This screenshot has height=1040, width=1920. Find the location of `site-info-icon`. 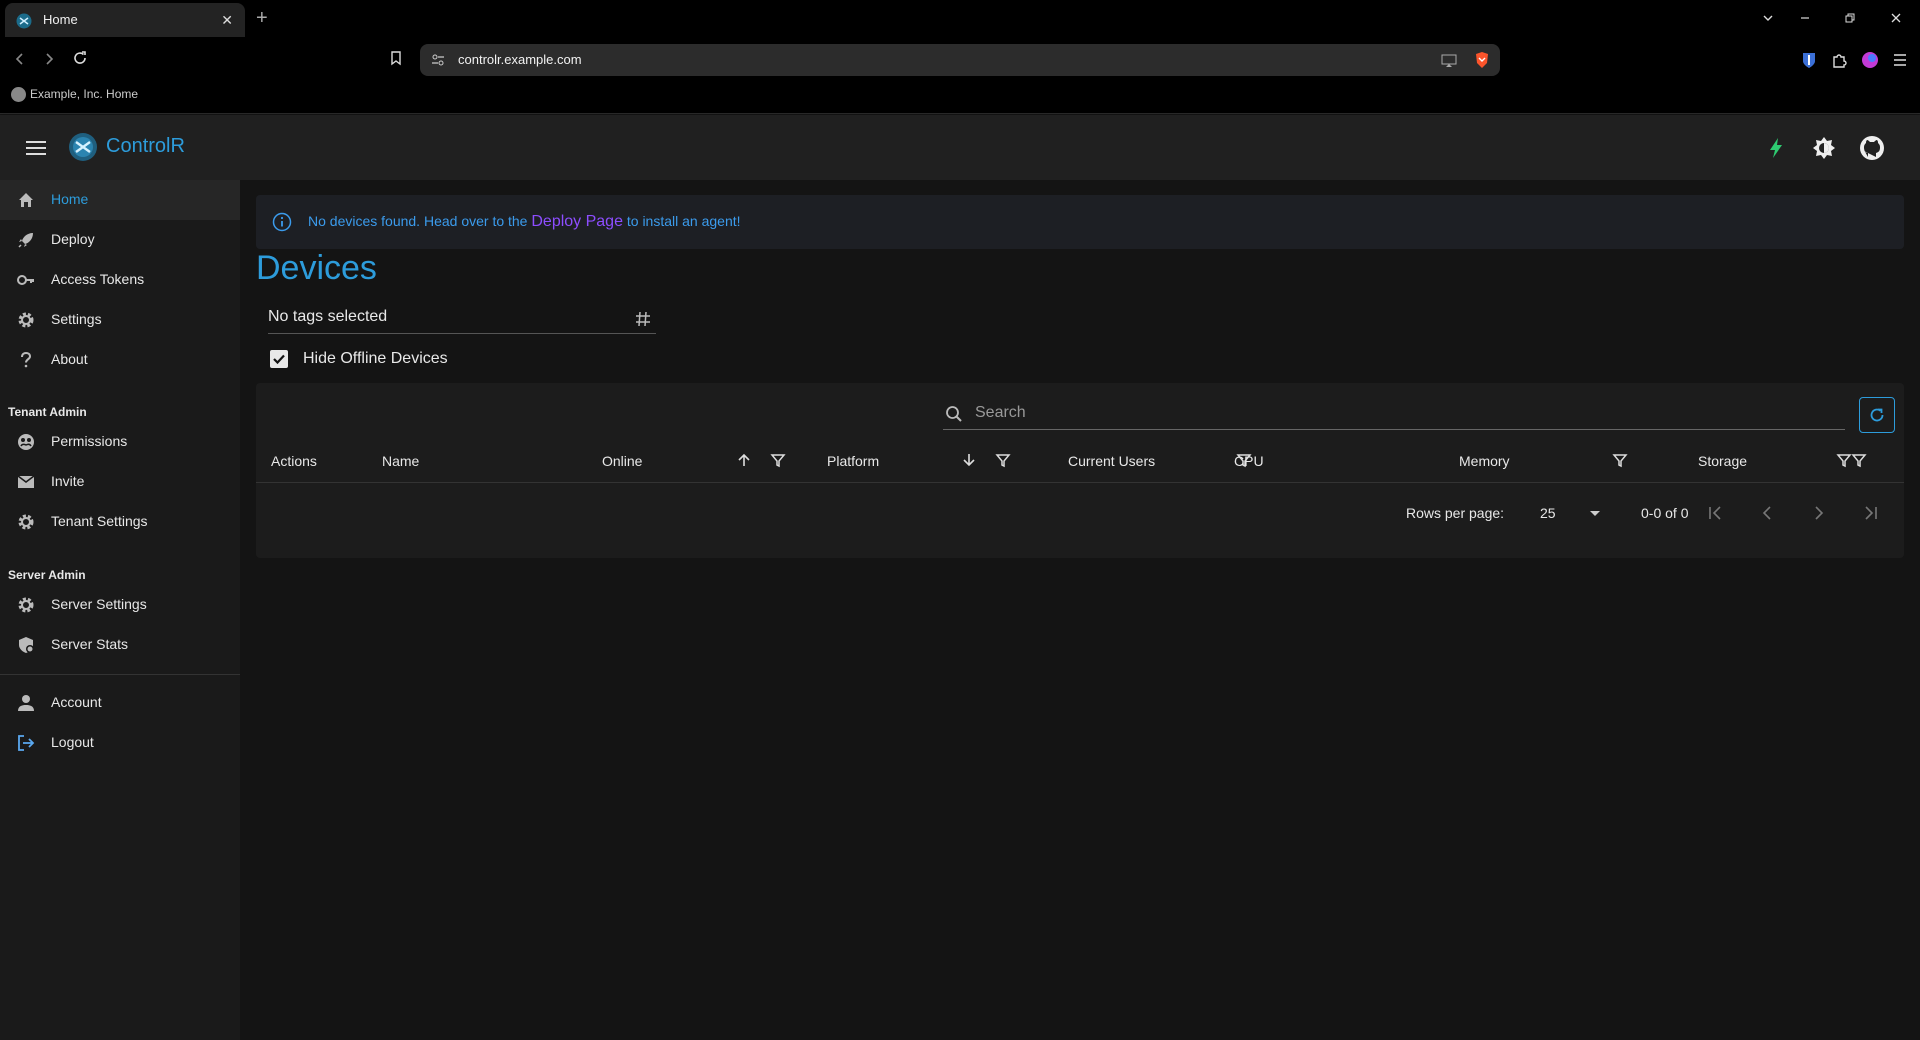

site-info-icon is located at coordinates (438, 60).